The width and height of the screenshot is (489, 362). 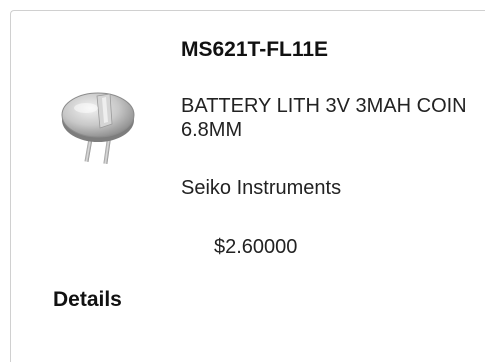 I want to click on unit-price: $2.60000, so click(x=256, y=247).